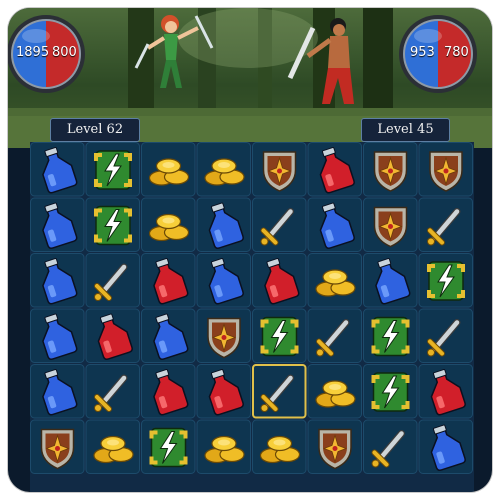 The image size is (500, 500). What do you see at coordinates (456, 52) in the screenshot?
I see `enemy-mana-value: 780` at bounding box center [456, 52].